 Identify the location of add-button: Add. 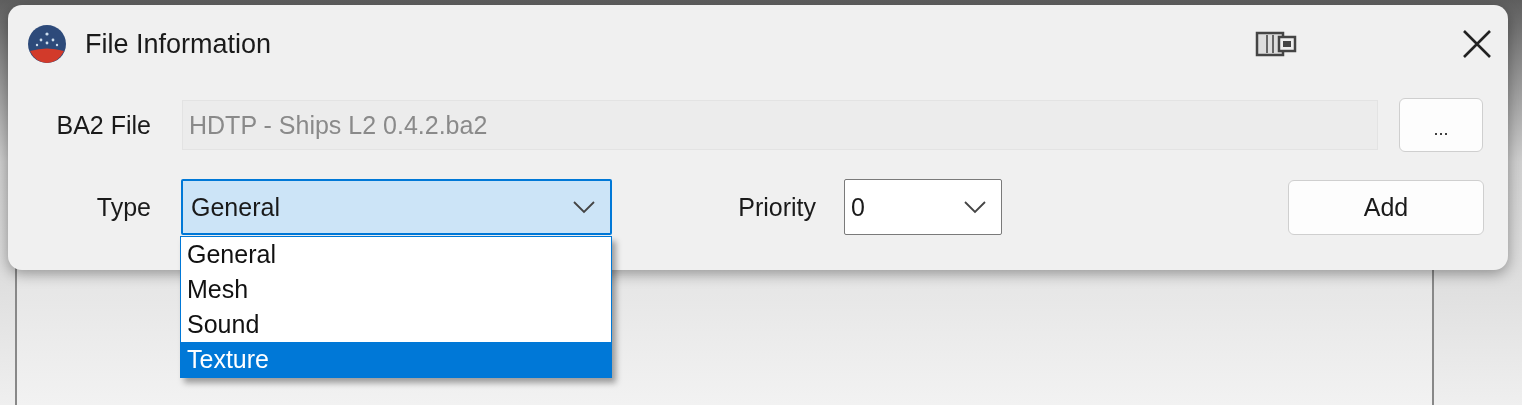
(1386, 207).